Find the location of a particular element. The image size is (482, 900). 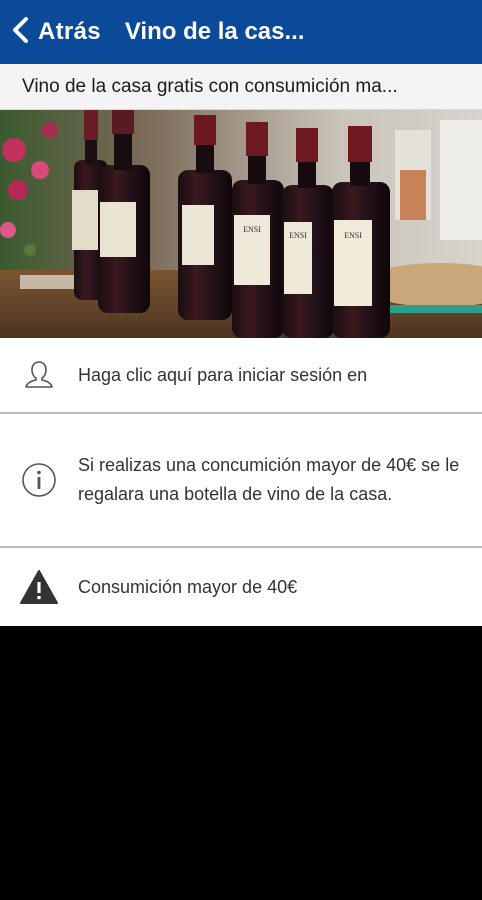

info-circle-icon is located at coordinates (39, 480).